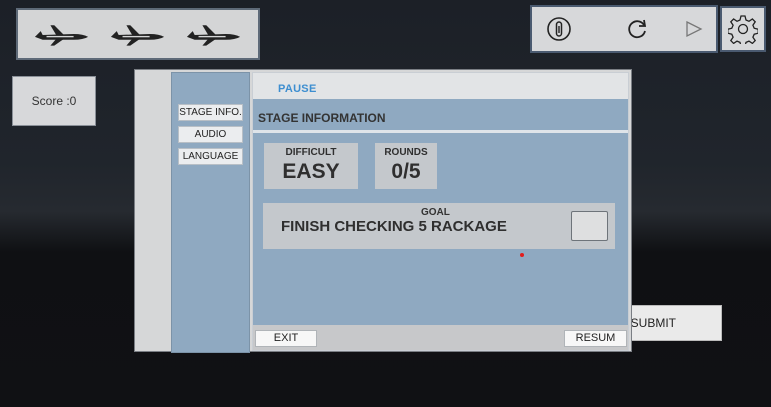  I want to click on goal-label: GOAL, so click(435, 212).